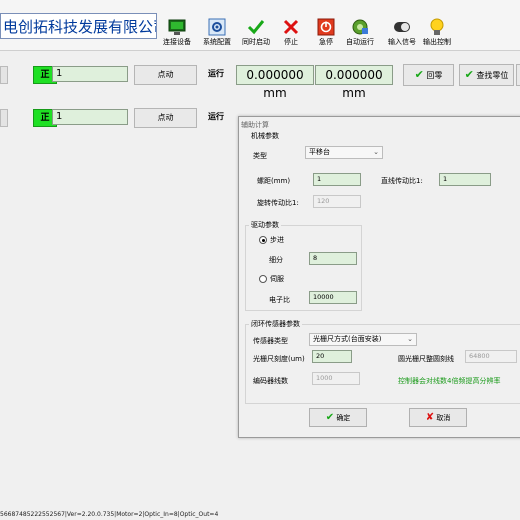 The height and width of the screenshot is (520, 520). What do you see at coordinates (343, 418) in the screenshot?
I see `ok-label: 确定` at bounding box center [343, 418].